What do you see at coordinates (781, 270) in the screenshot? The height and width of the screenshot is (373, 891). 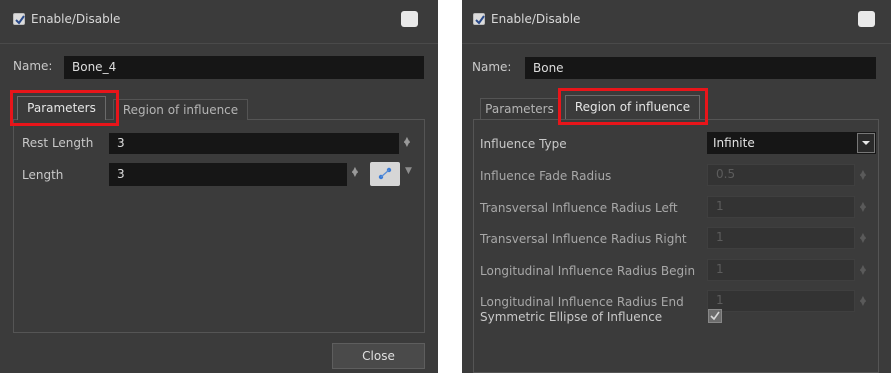 I see `longitudinal-begin-field: 1` at bounding box center [781, 270].